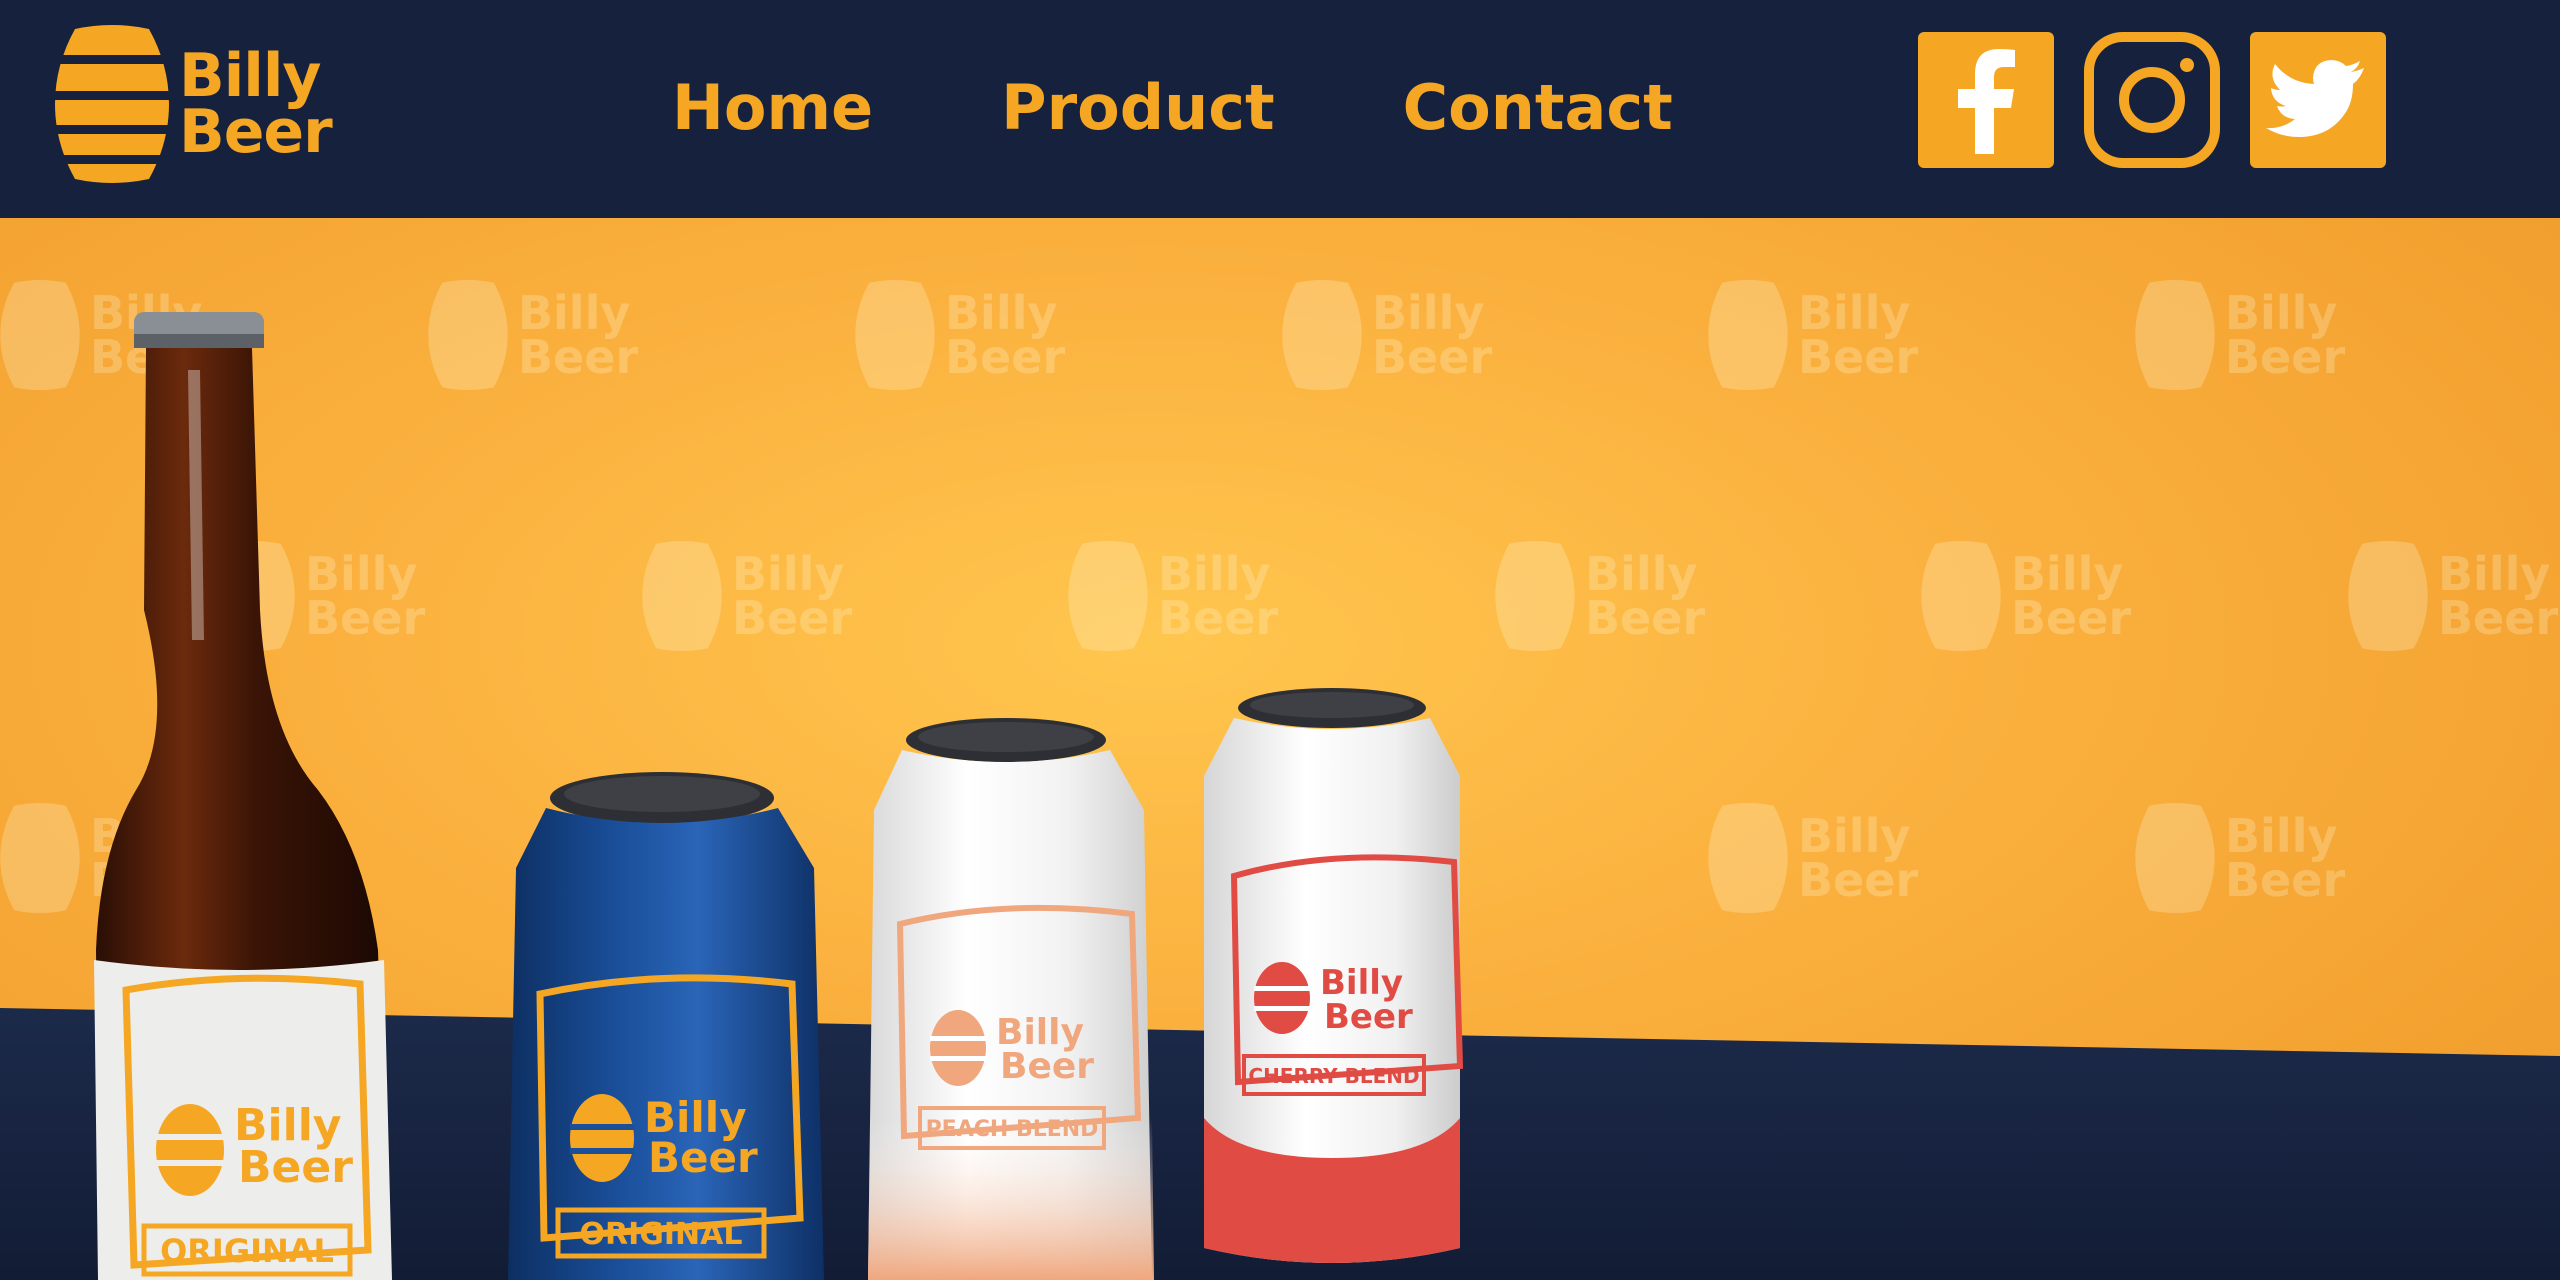  What do you see at coordinates (1047, 1066) in the screenshot?
I see `can-peach-brand2: Beer` at bounding box center [1047, 1066].